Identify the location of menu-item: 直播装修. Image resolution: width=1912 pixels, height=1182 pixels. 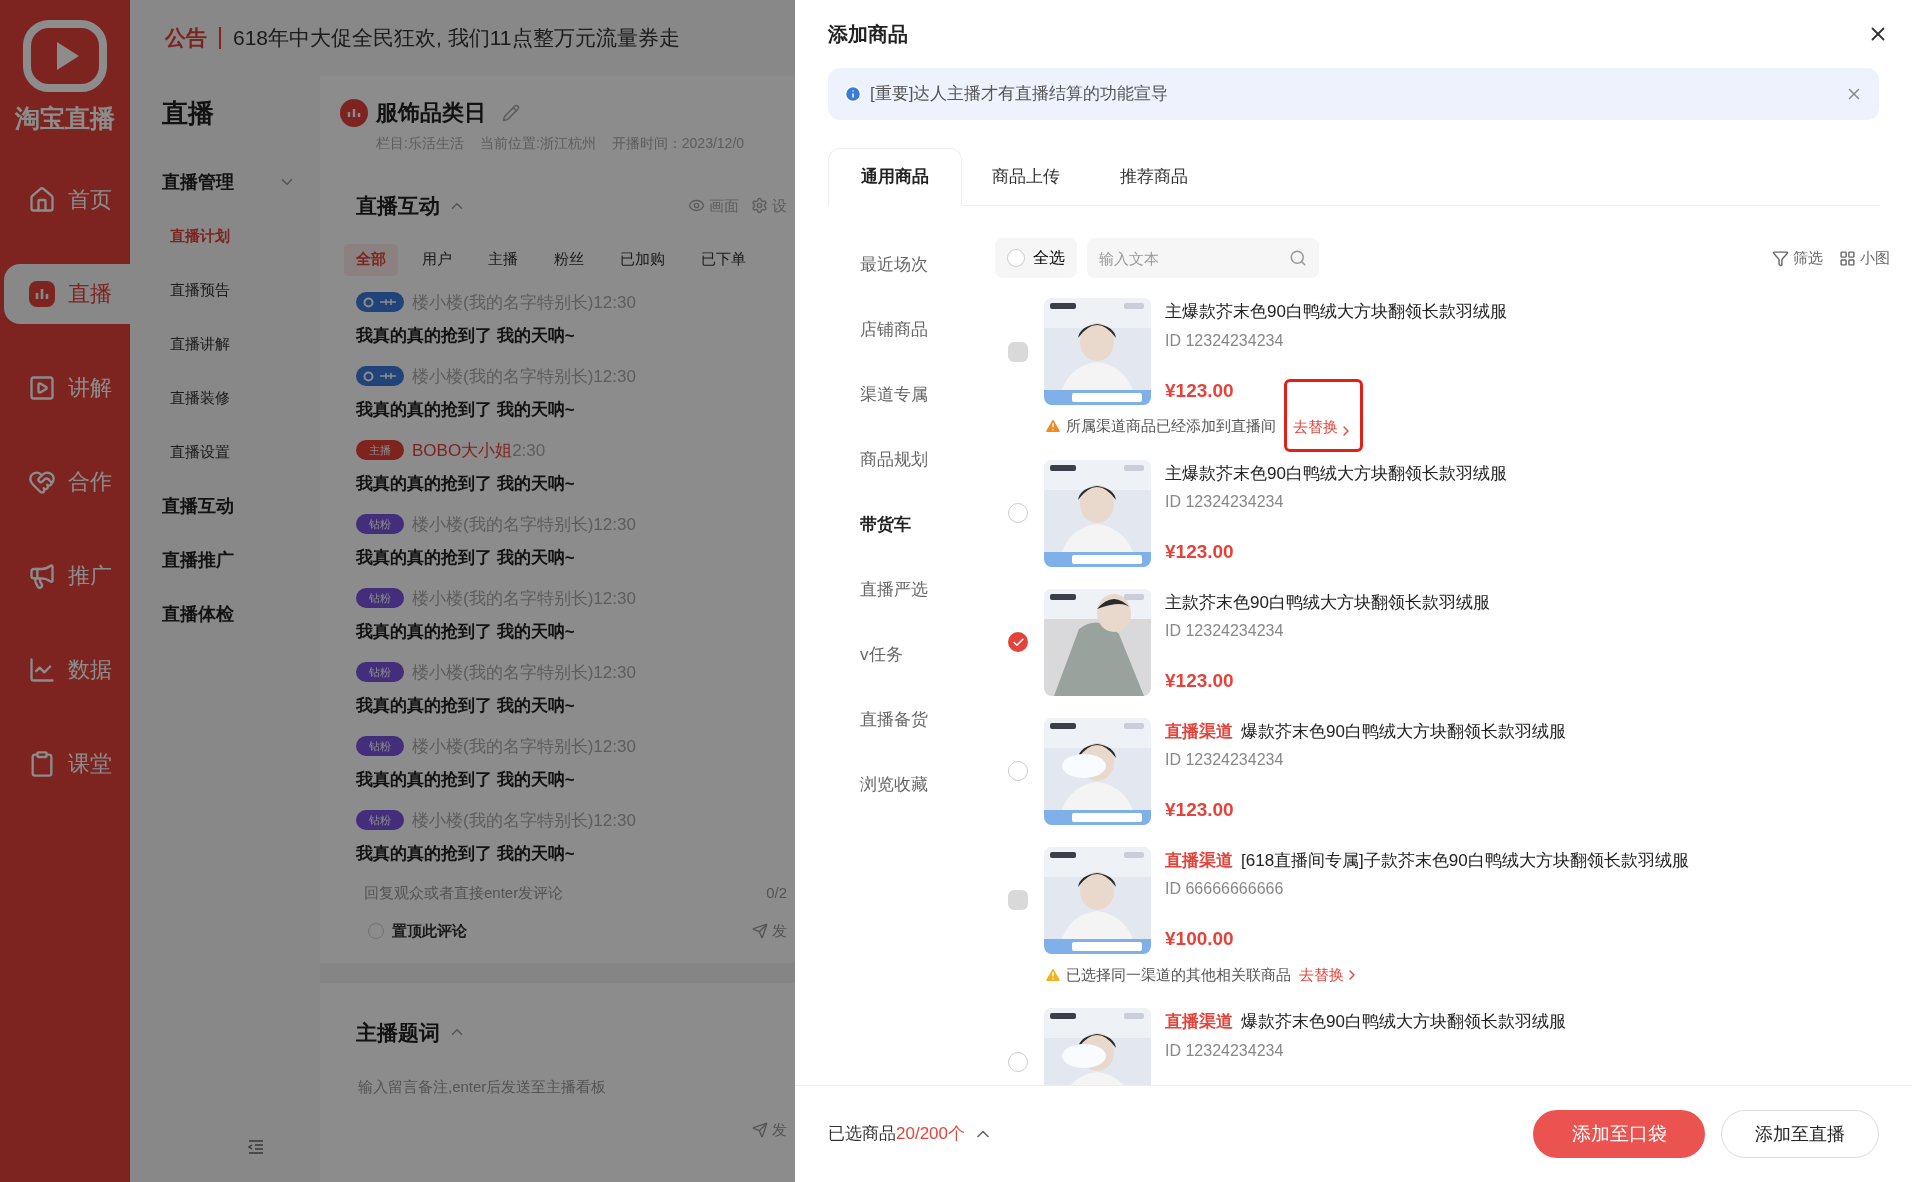
(241, 398).